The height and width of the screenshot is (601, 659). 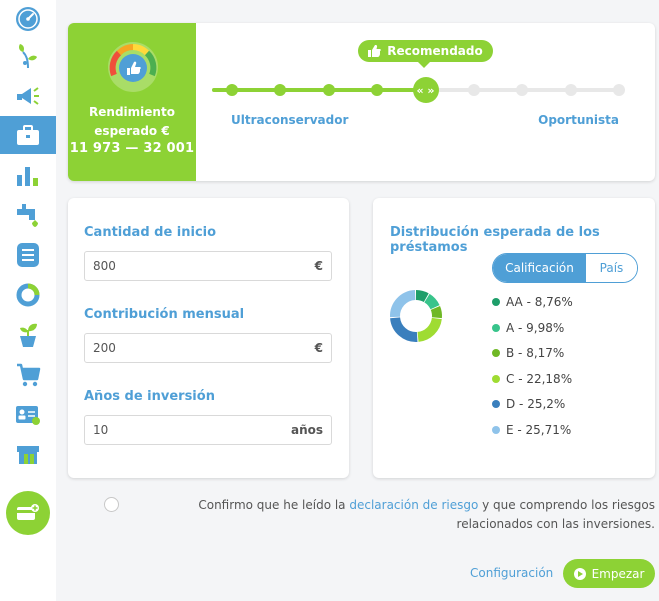 I want to click on distribution-donut-chart, so click(x=416, y=316).